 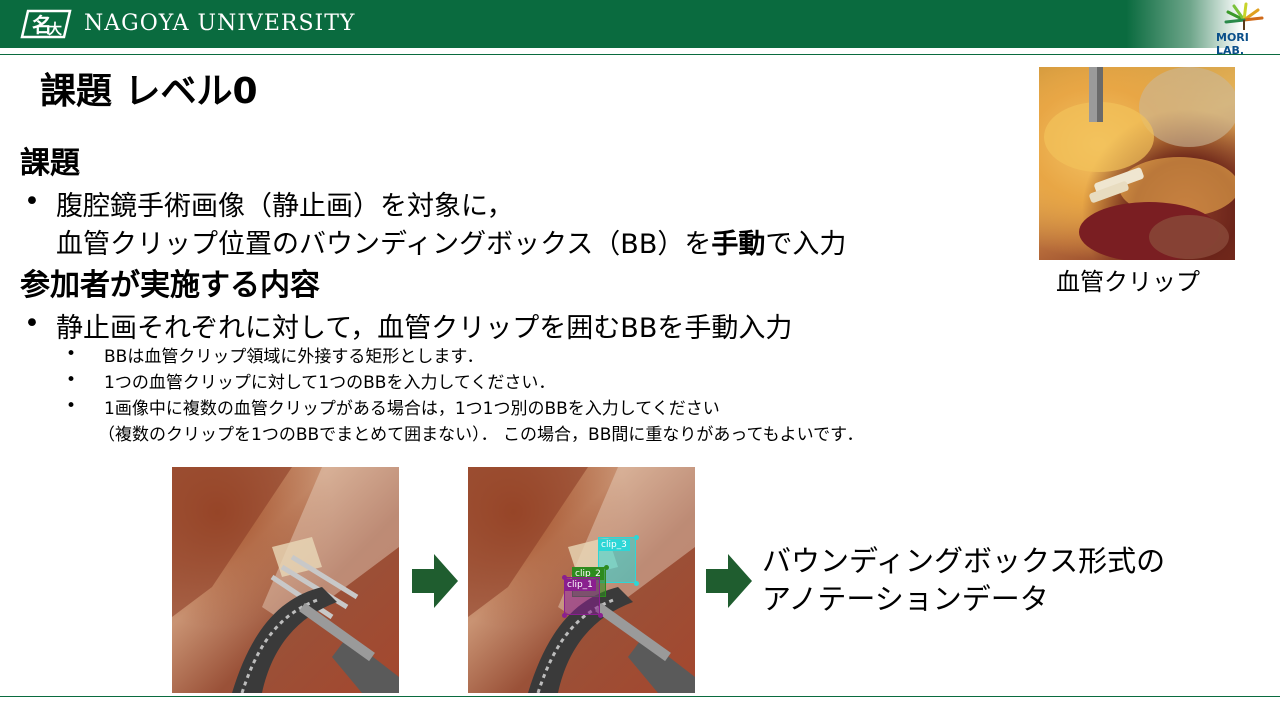 I want to click on task-line-2-pre: 血管クリップ位置のバウンディングボックス（BB）を, so click(x=384, y=244).